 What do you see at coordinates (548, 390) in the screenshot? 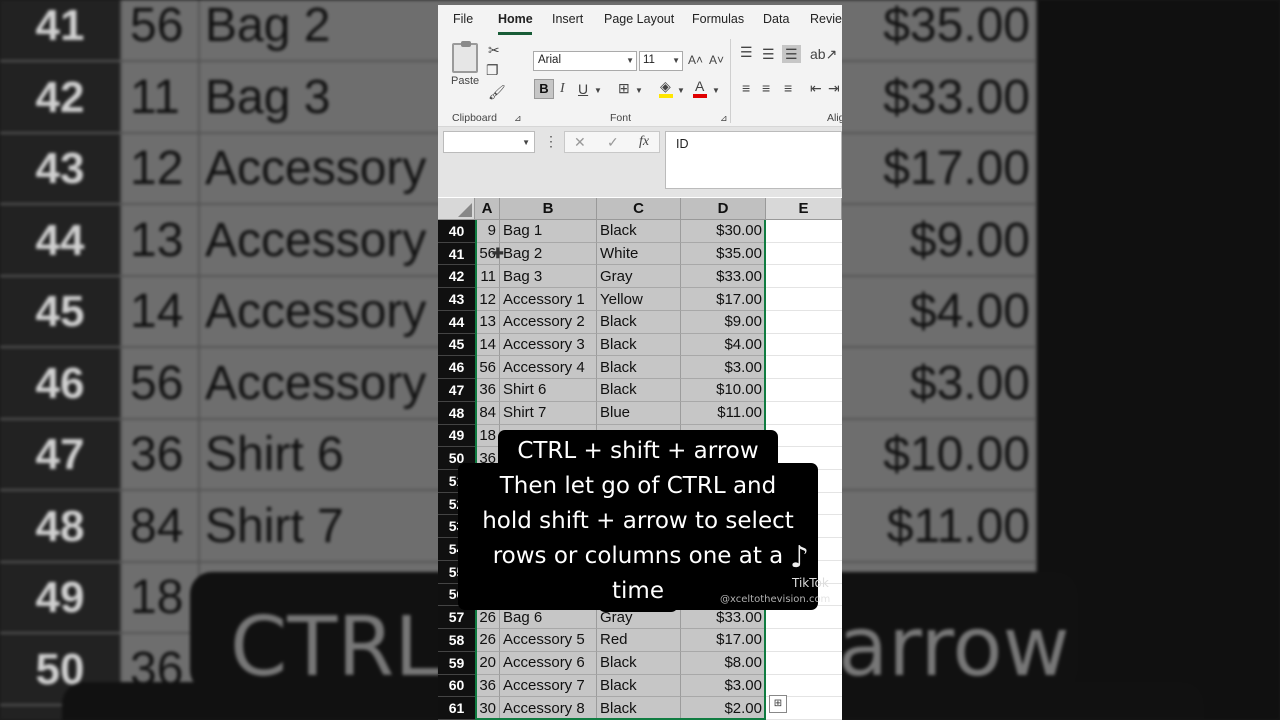
I see `cell-b: Shirt 6` at bounding box center [548, 390].